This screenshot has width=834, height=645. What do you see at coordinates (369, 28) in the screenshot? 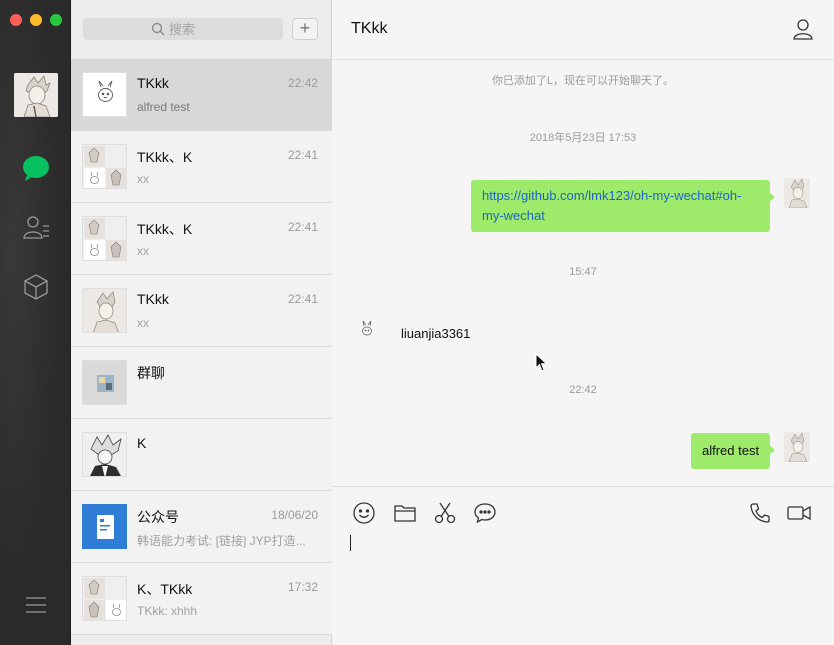
I see `chat-title: TKkk` at bounding box center [369, 28].